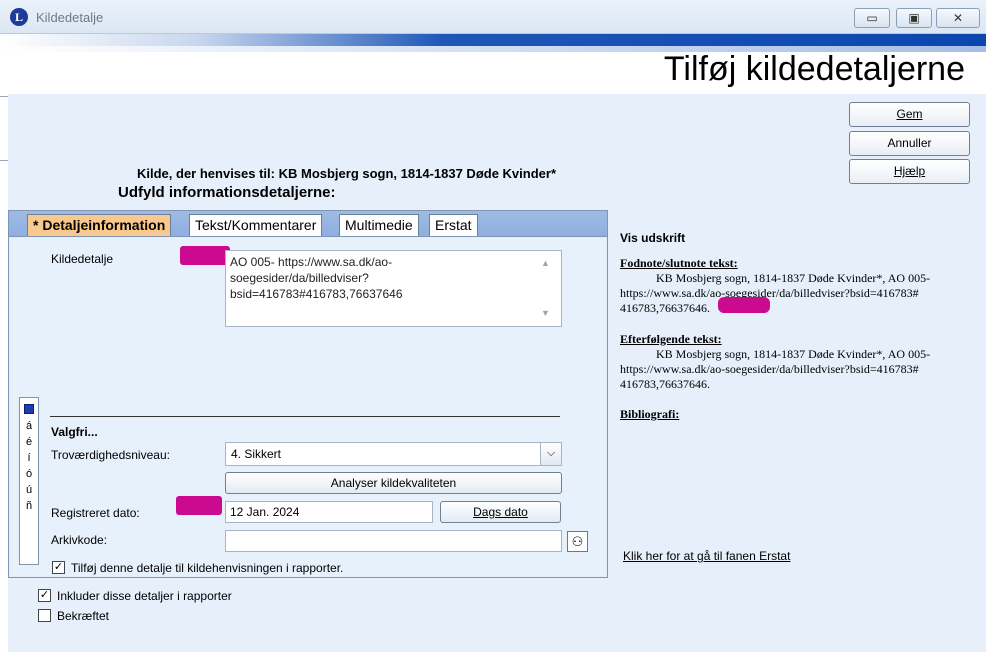 This screenshot has width=986, height=652. Describe the element at coordinates (493, 17) in the screenshot. I see `title-bar` at that location.